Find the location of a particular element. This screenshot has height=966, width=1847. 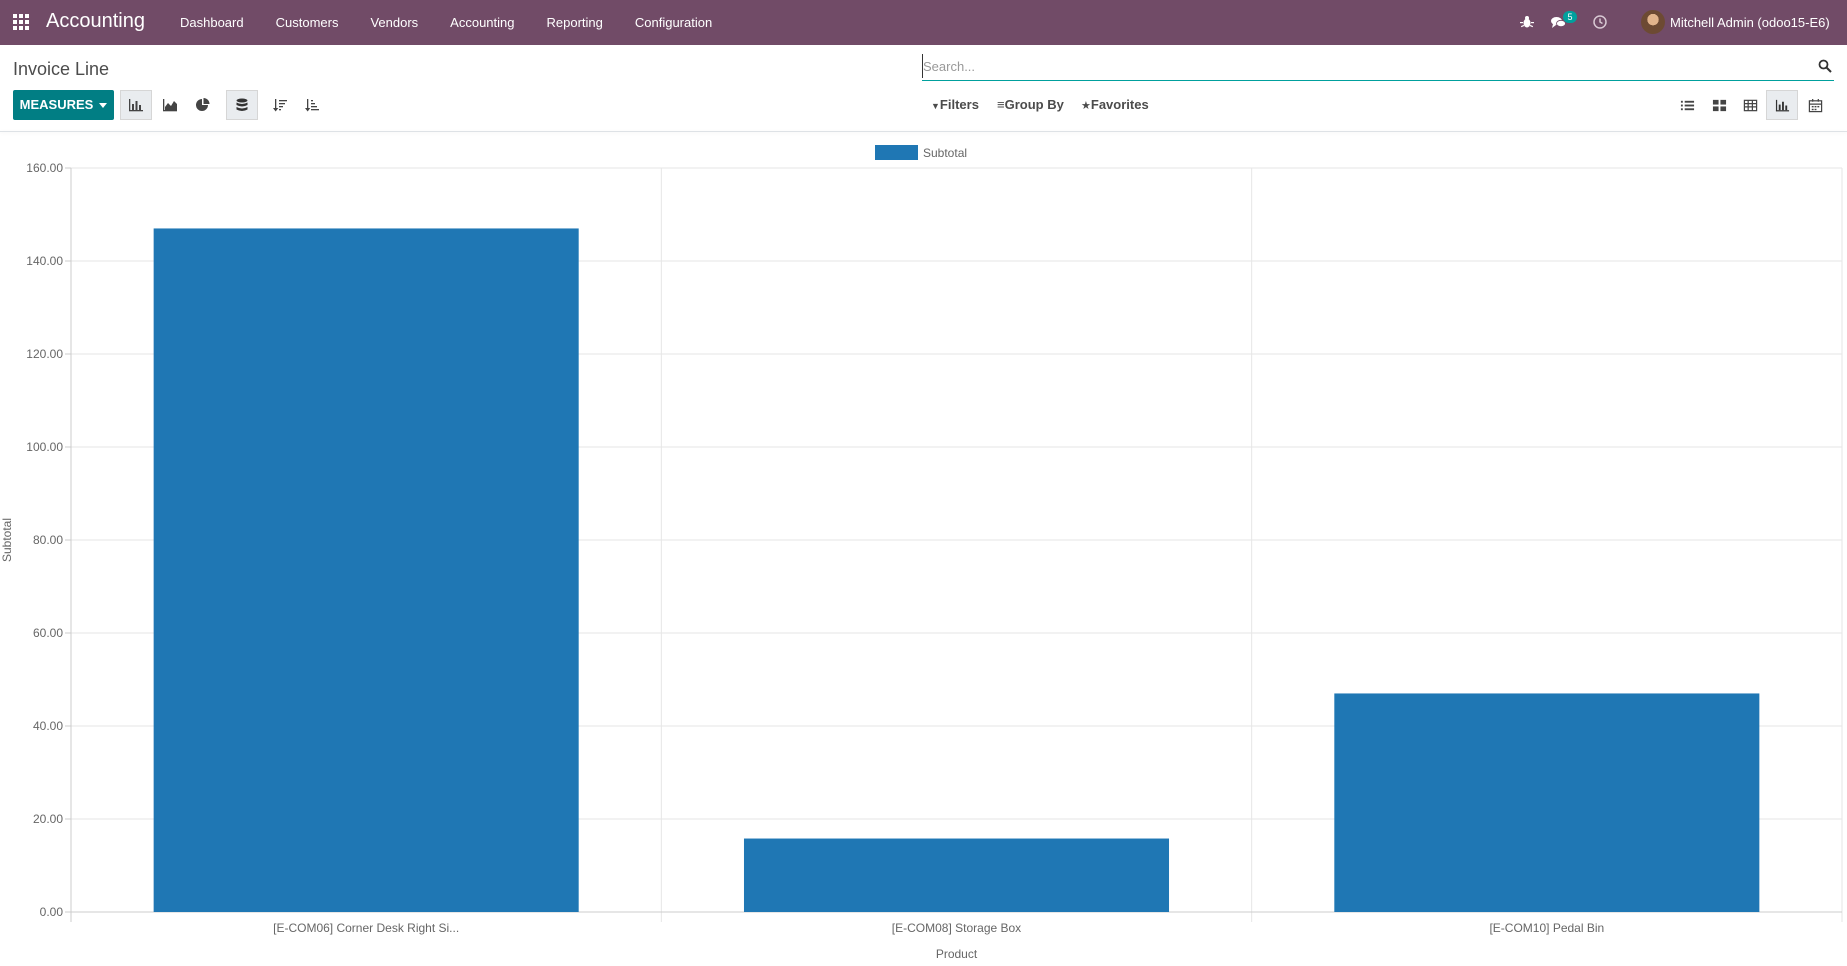

calendar-view-icon is located at coordinates (1815, 105).